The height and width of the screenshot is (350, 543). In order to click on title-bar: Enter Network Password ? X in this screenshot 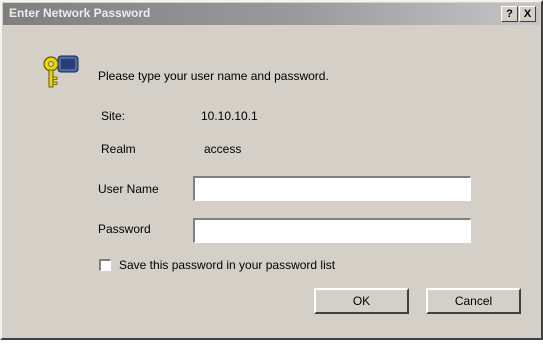, I will do `click(271, 14)`.